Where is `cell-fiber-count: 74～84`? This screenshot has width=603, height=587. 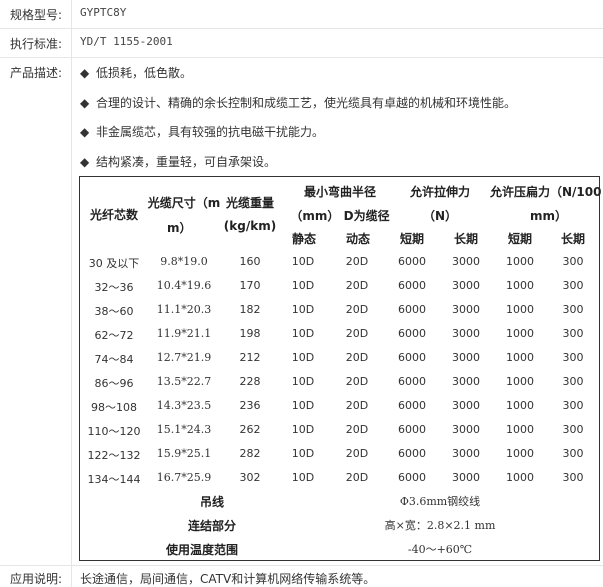 cell-fiber-count: 74～84 is located at coordinates (114, 359).